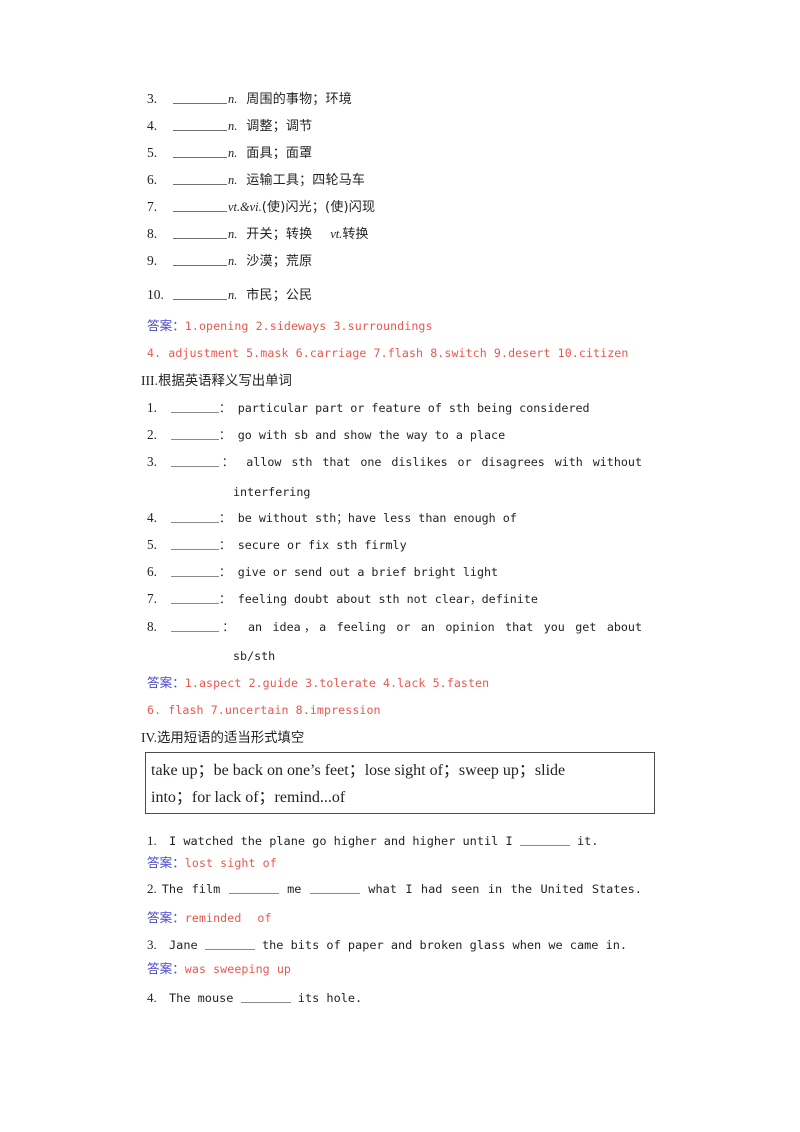 Image resolution: width=800 pixels, height=1132 pixels. I want to click on exercise-text-before: The mouse, so click(201, 998).